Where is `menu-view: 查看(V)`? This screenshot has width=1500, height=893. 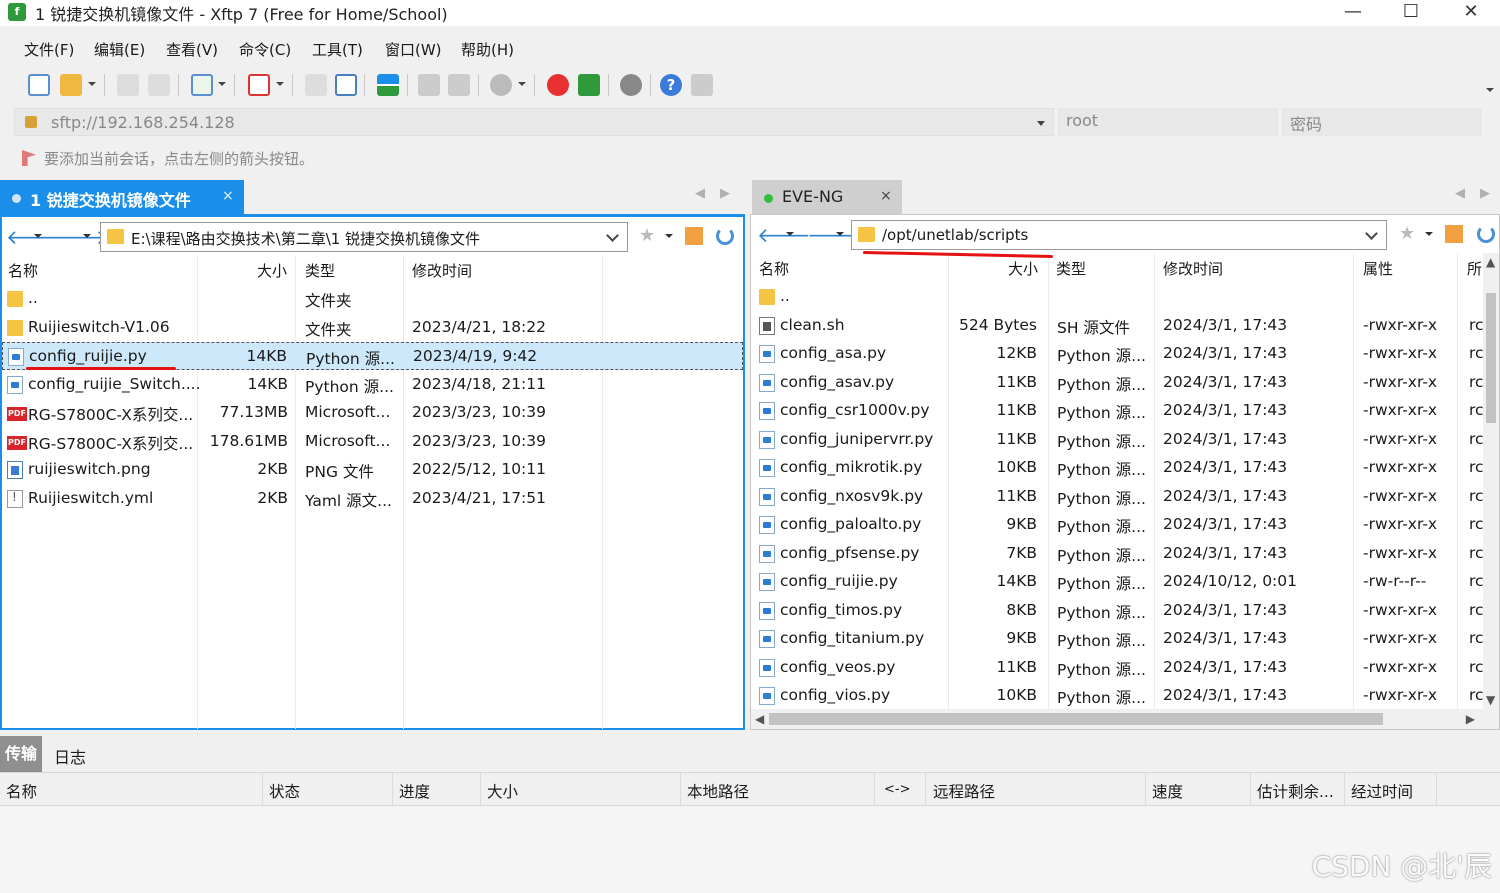
menu-view: 查看(V) is located at coordinates (192, 49).